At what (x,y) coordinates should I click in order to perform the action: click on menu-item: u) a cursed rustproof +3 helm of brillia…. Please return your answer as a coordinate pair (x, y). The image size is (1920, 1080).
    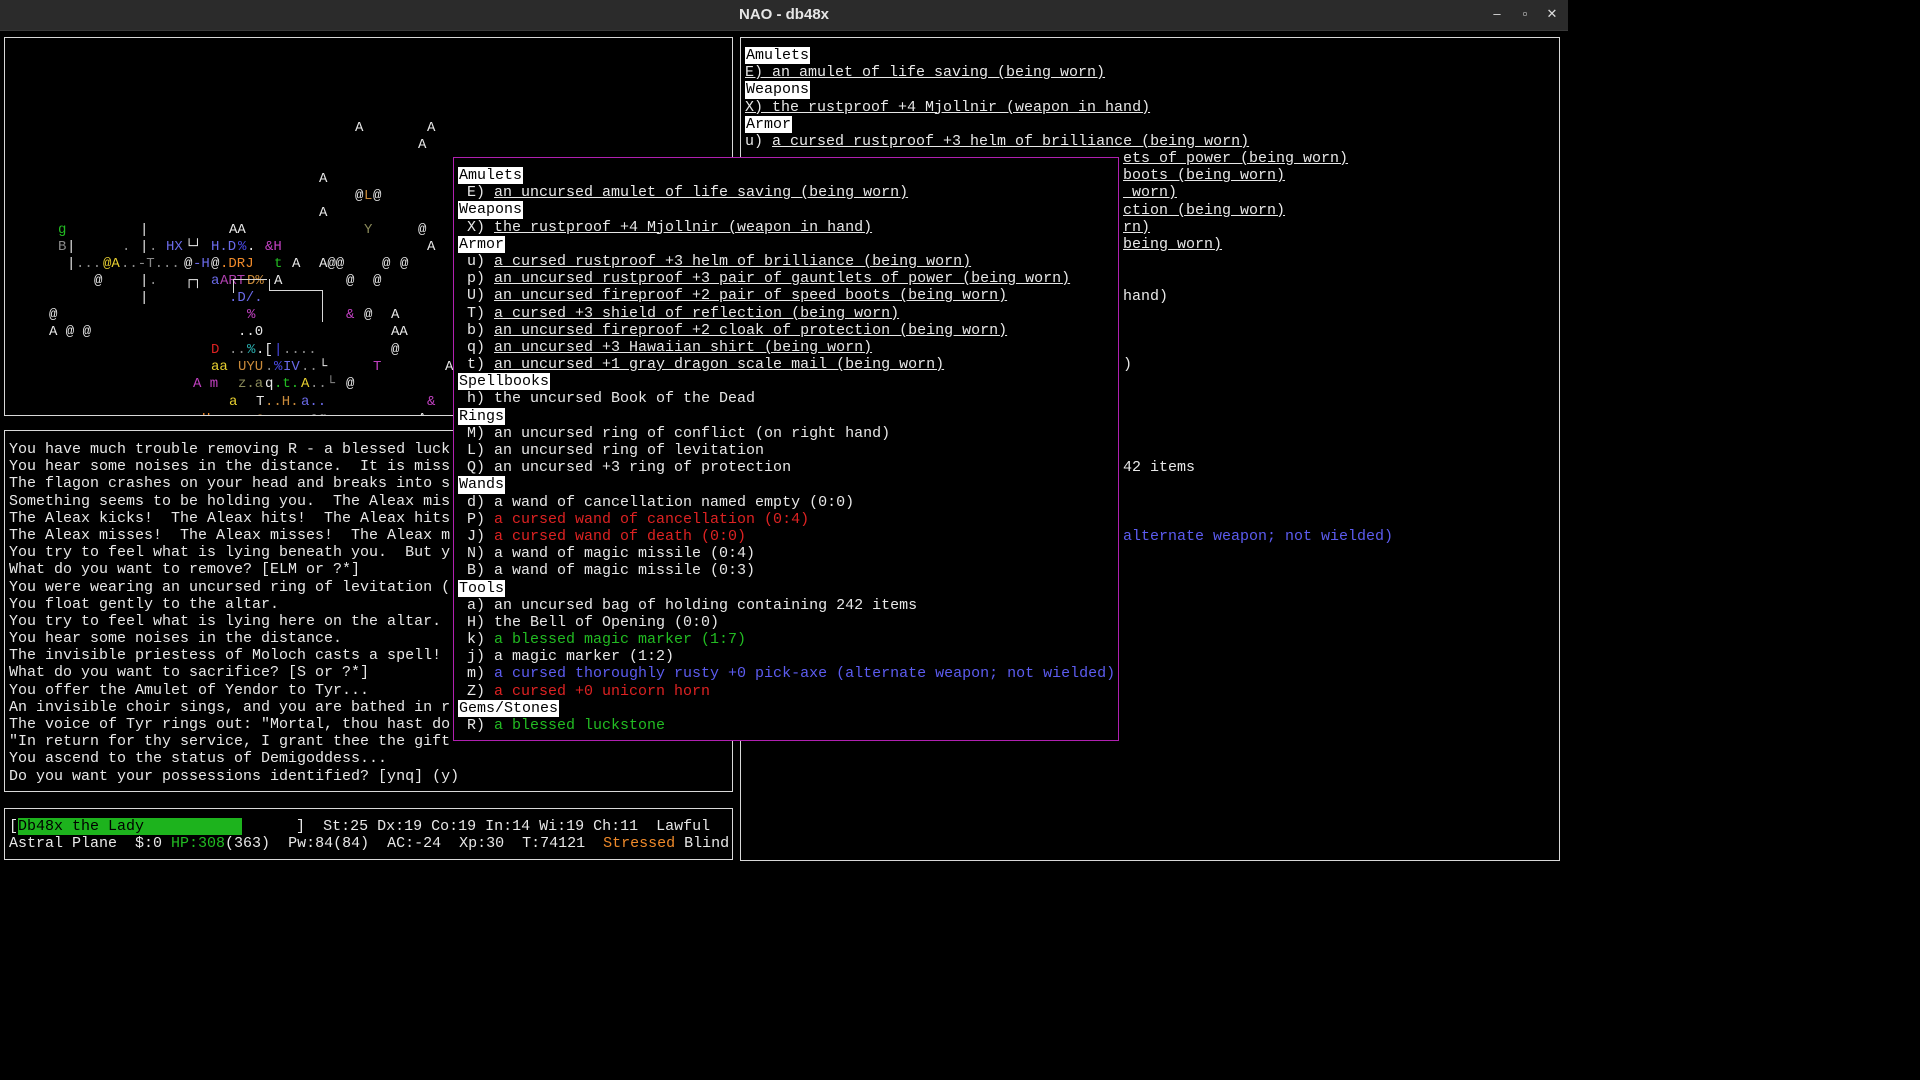
    Looking at the image, I should click on (788, 261).